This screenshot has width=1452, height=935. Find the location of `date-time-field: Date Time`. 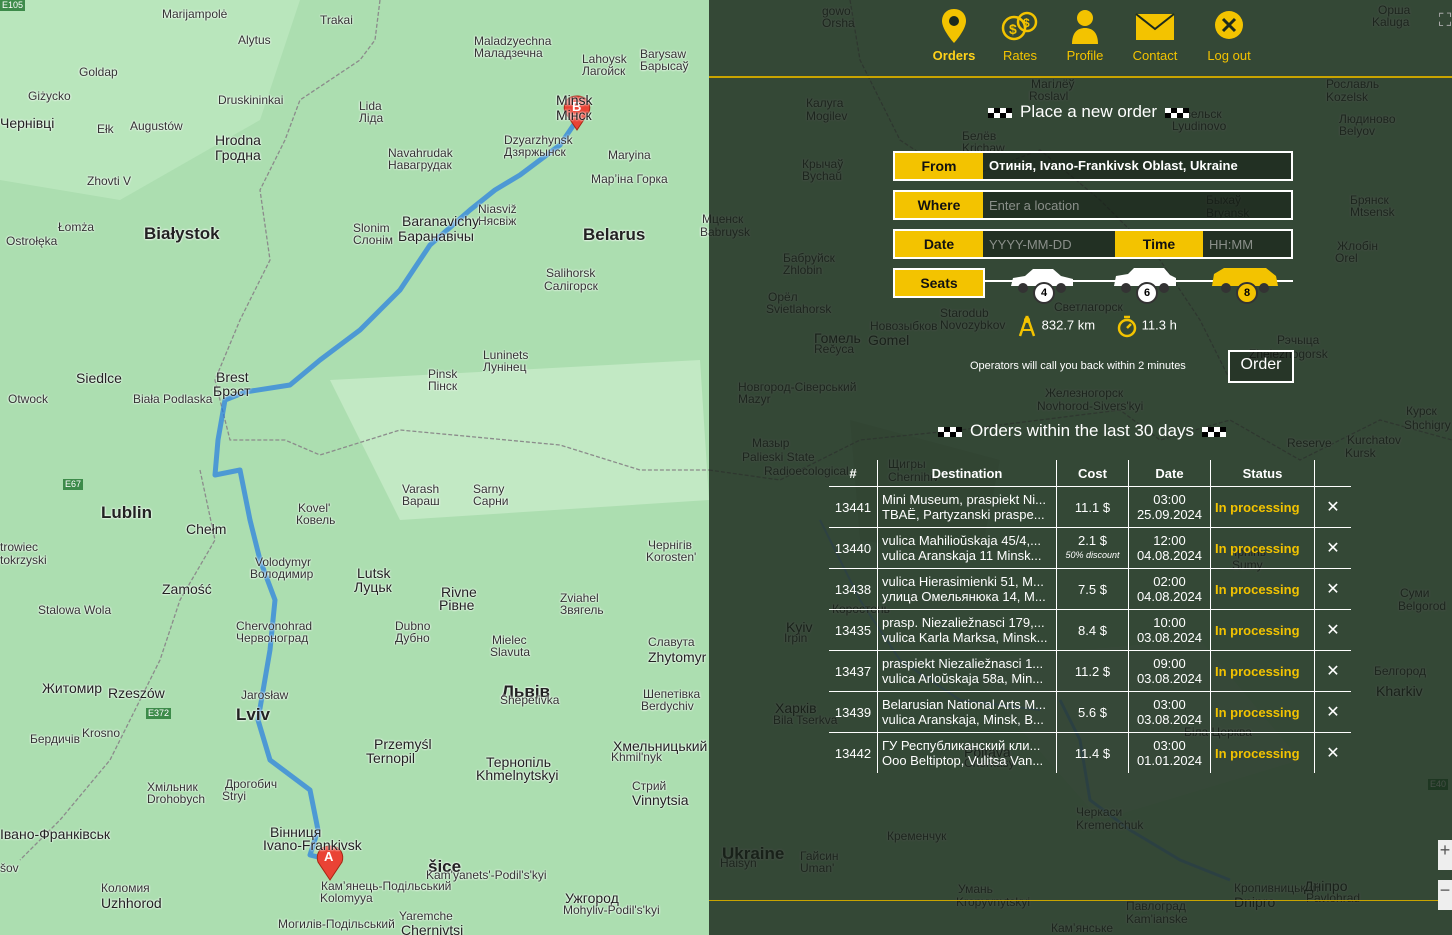

date-time-field: Date Time is located at coordinates (1093, 244).